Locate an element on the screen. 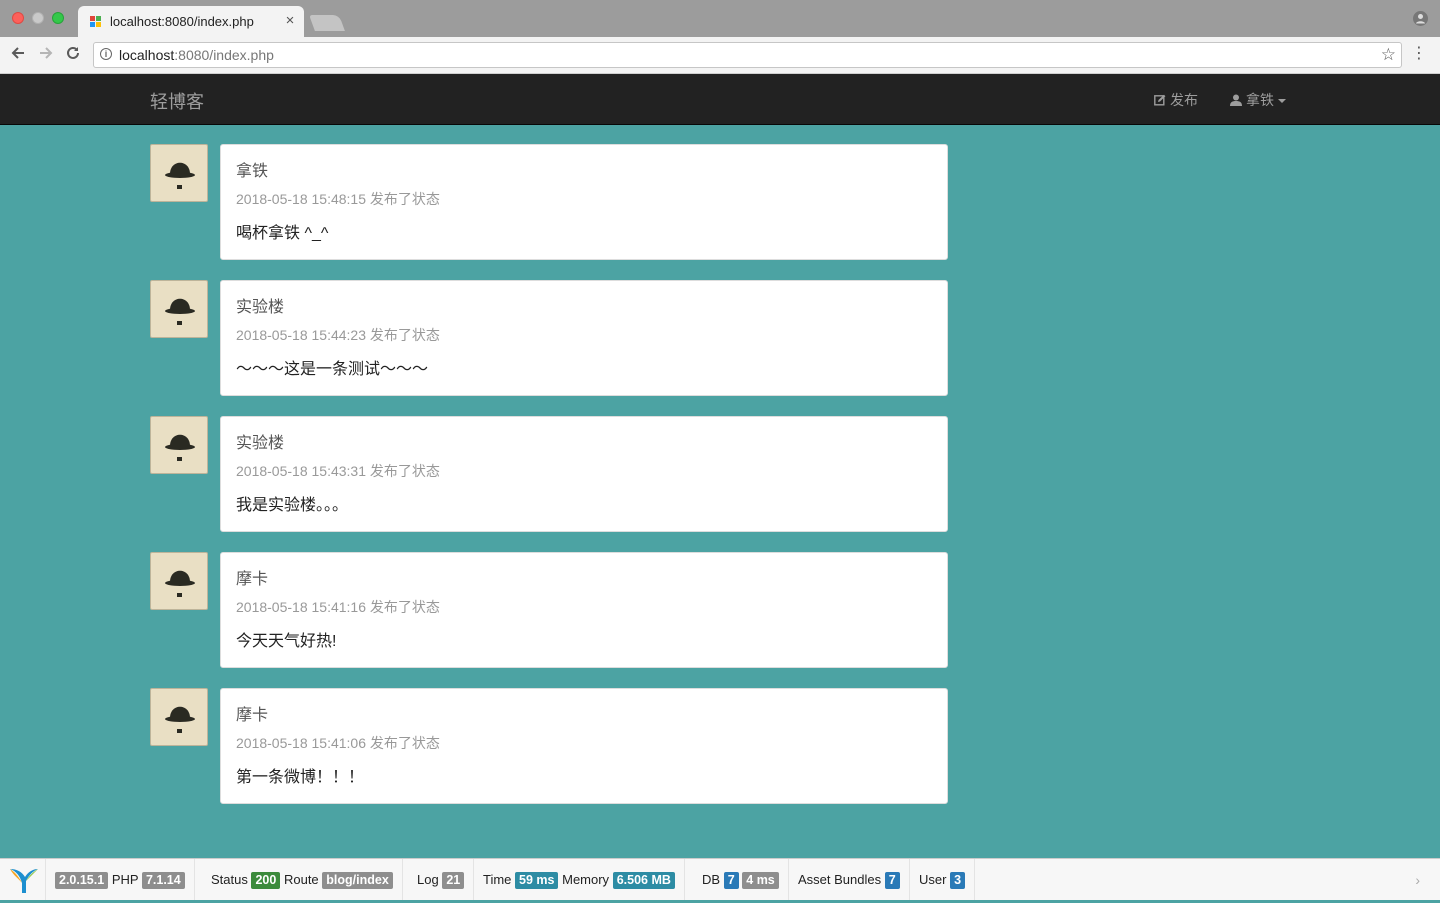 Image resolution: width=1440 pixels, height=903 pixels. log-label: Log is located at coordinates (428, 879).